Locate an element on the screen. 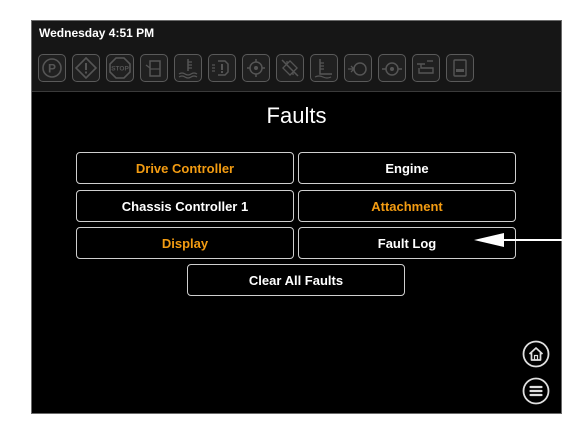  oil-pressure-icon is located at coordinates (392, 68).